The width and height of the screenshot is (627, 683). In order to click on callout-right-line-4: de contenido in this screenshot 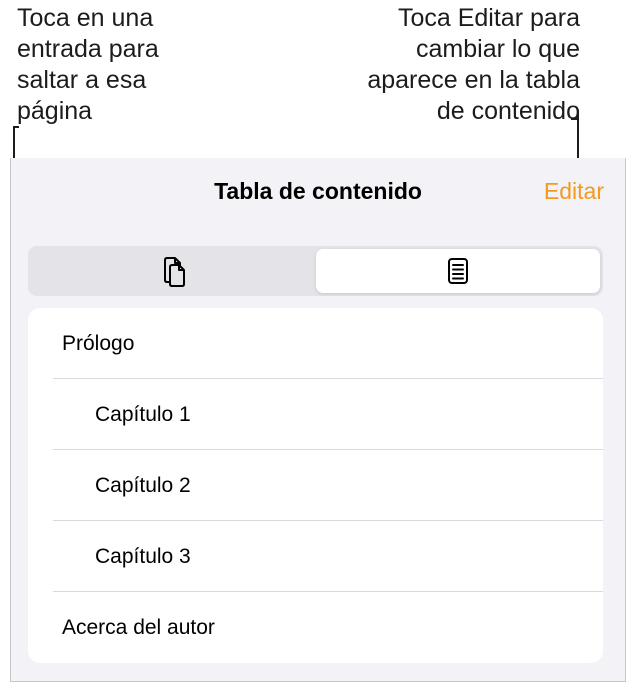, I will do `click(508, 111)`.